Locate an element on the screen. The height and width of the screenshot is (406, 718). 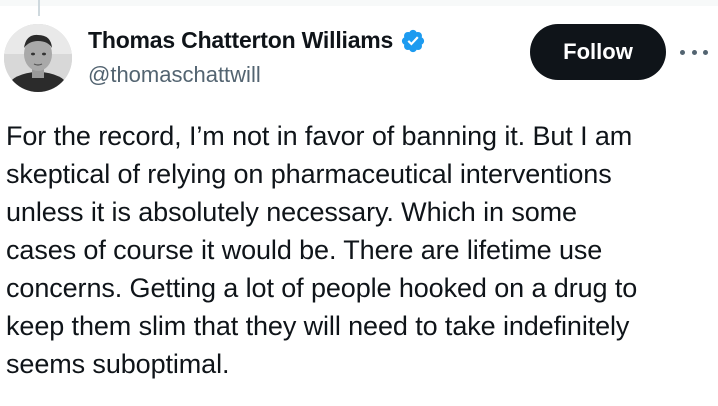
author-name-row: Thomas Chatterton Williams is located at coordinates (257, 40).